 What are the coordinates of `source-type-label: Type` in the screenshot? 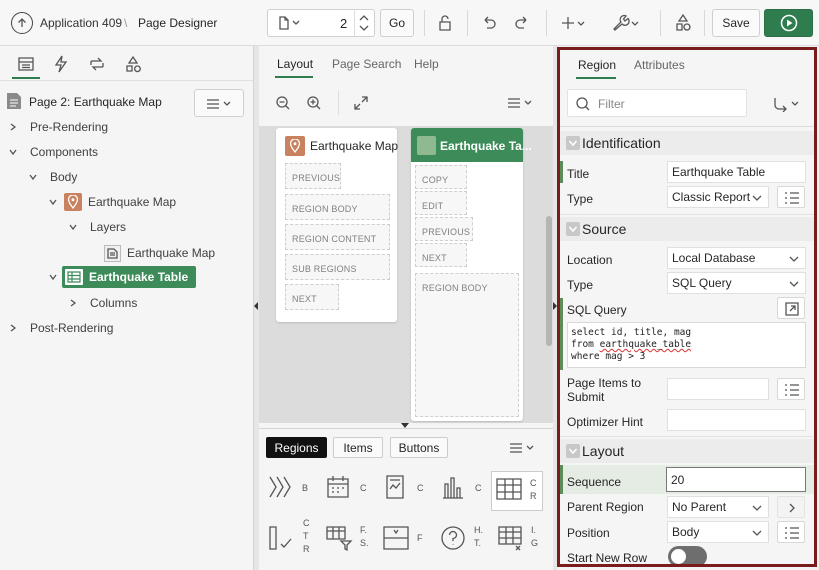 It's located at (580, 285).